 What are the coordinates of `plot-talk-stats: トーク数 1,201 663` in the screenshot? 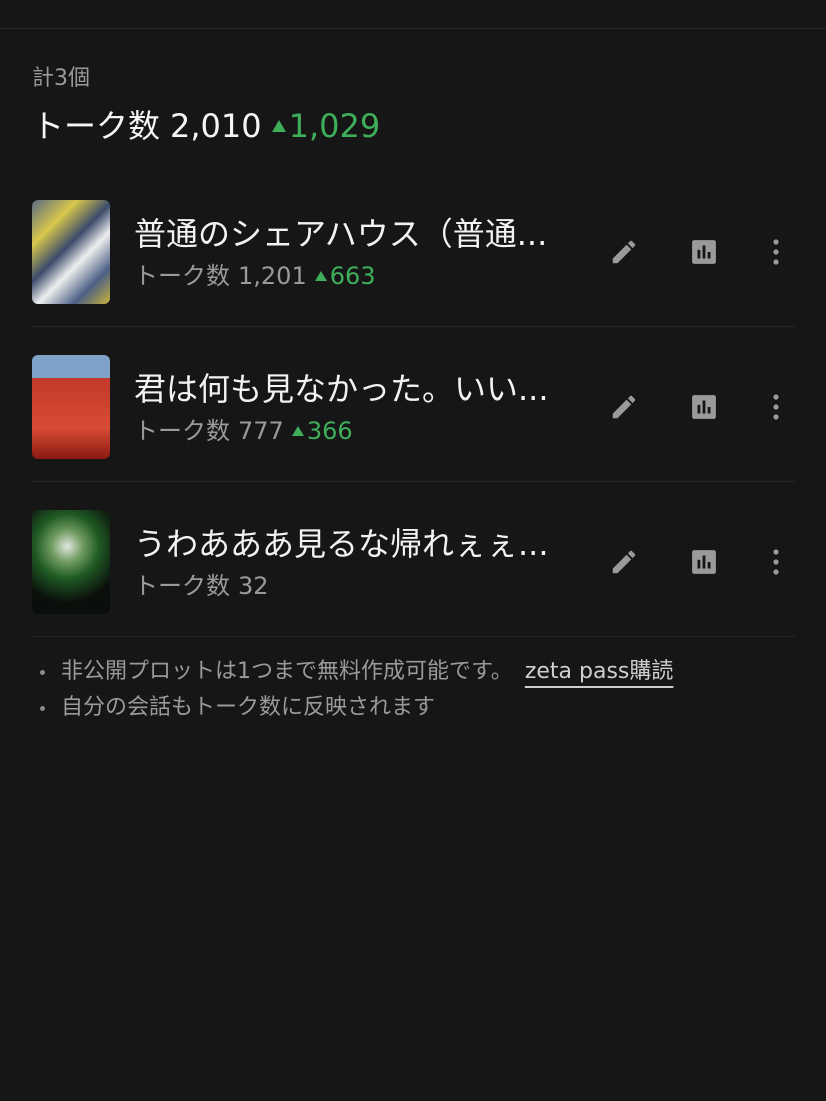 It's located at (255, 276).